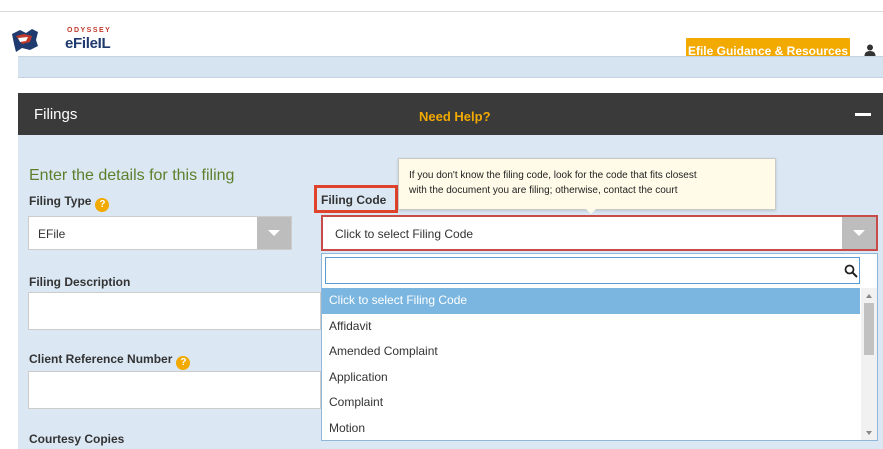 The image size is (883, 449). What do you see at coordinates (174, 311) in the screenshot?
I see `filing-description-input` at bounding box center [174, 311].